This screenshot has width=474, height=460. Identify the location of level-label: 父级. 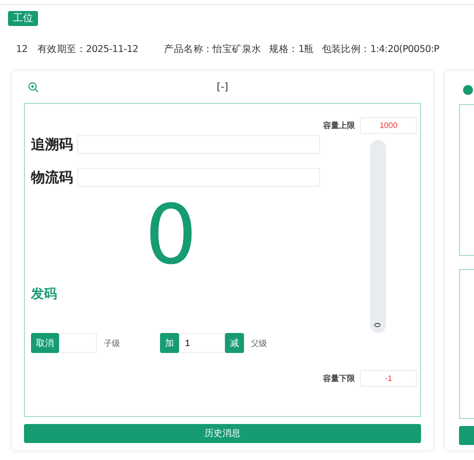
(259, 343).